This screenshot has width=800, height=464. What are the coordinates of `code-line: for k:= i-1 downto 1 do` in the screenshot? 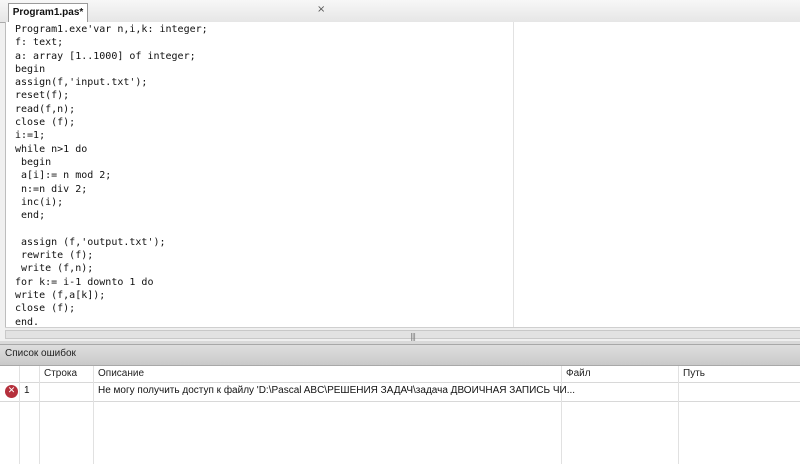 It's located at (84, 282).